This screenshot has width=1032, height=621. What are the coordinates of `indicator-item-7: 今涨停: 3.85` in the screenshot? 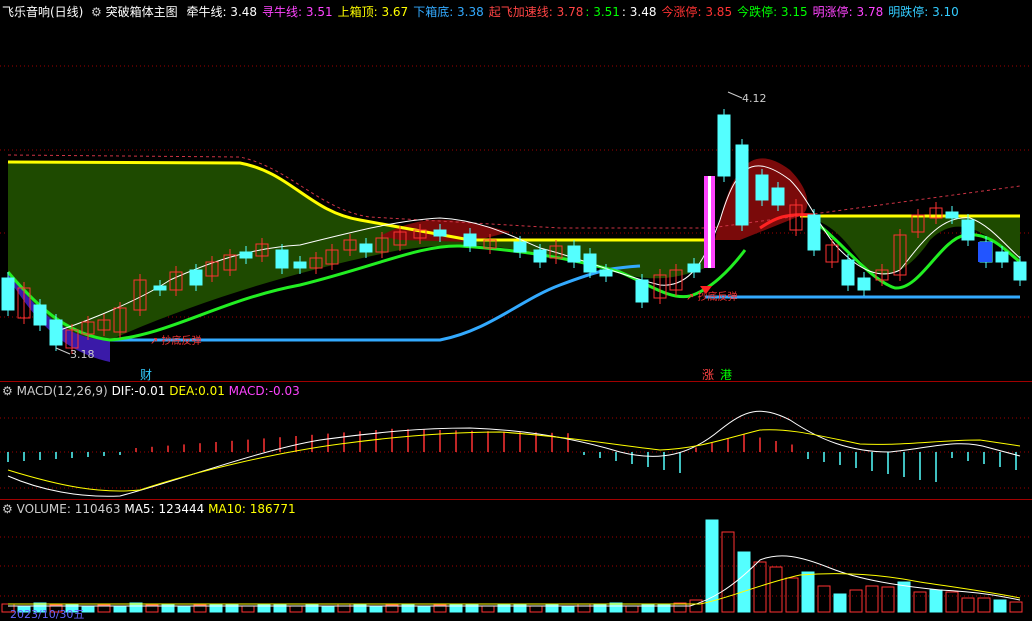 It's located at (697, 12).